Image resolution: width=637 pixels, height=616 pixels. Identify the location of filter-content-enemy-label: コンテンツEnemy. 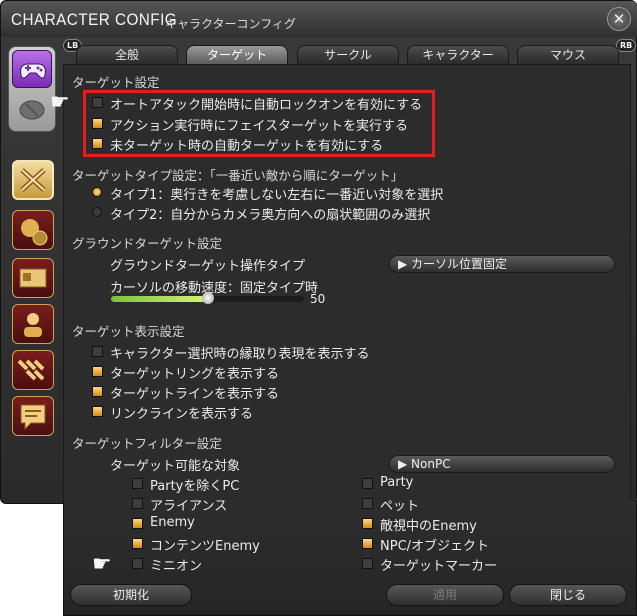
(205, 546).